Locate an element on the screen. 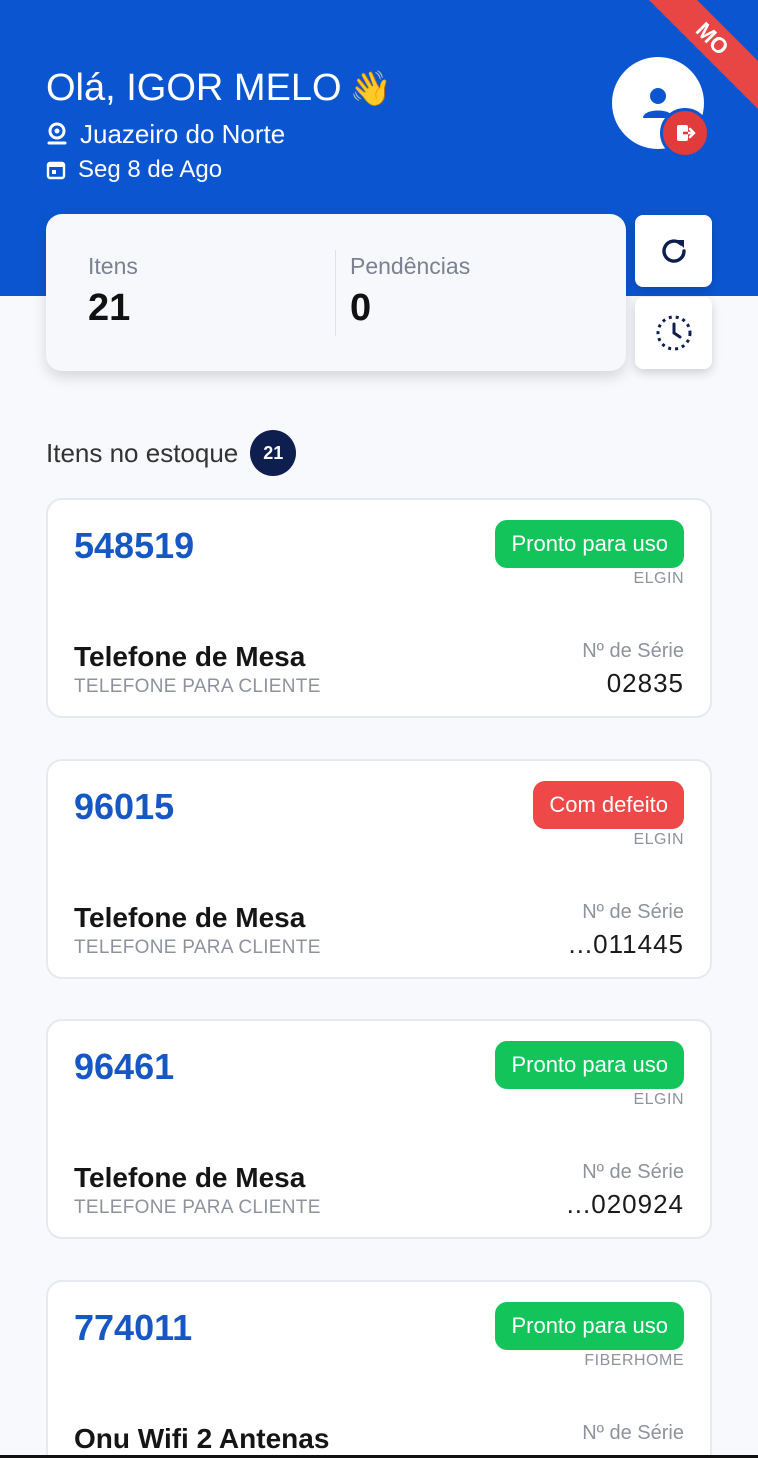  history-icon is located at coordinates (673, 333).